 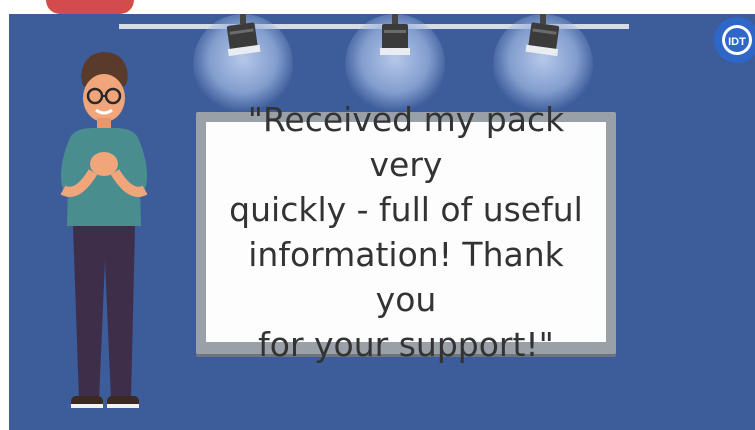 I want to click on quote-line-2: quickly - full of useful, so click(x=406, y=209).